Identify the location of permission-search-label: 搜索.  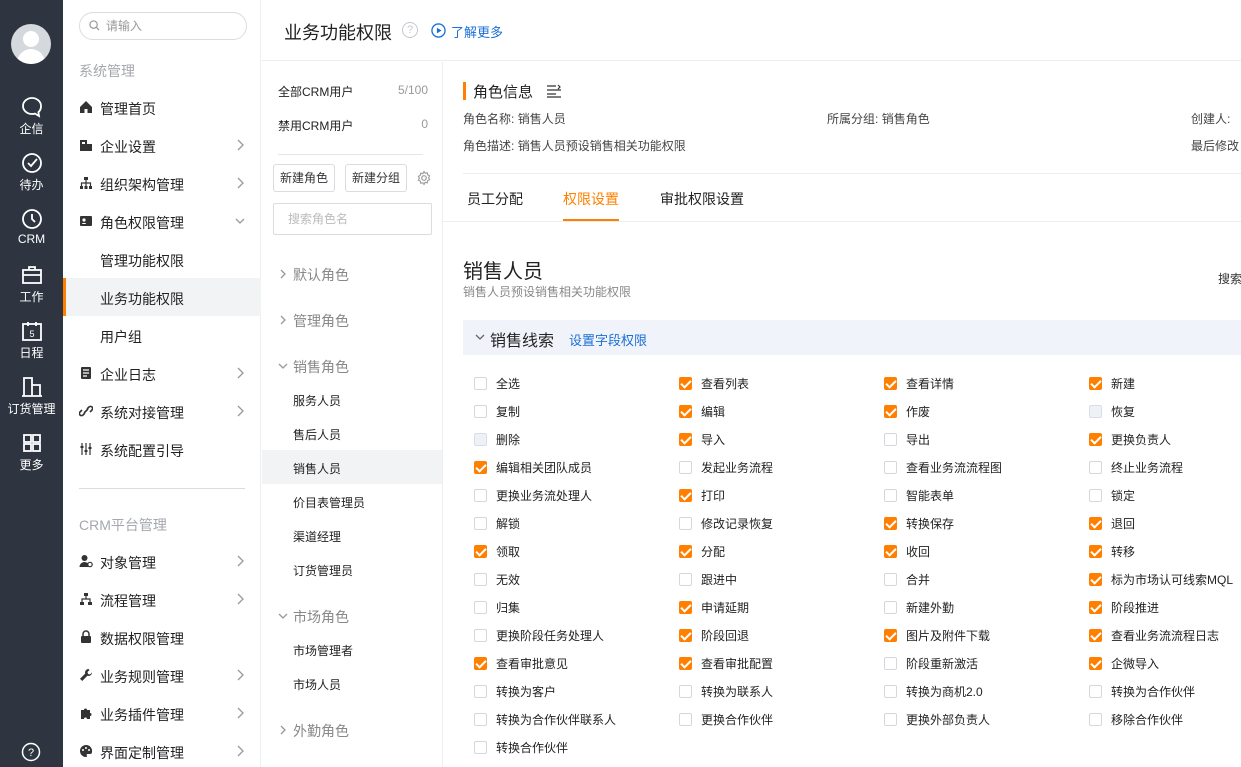
(1229, 278).